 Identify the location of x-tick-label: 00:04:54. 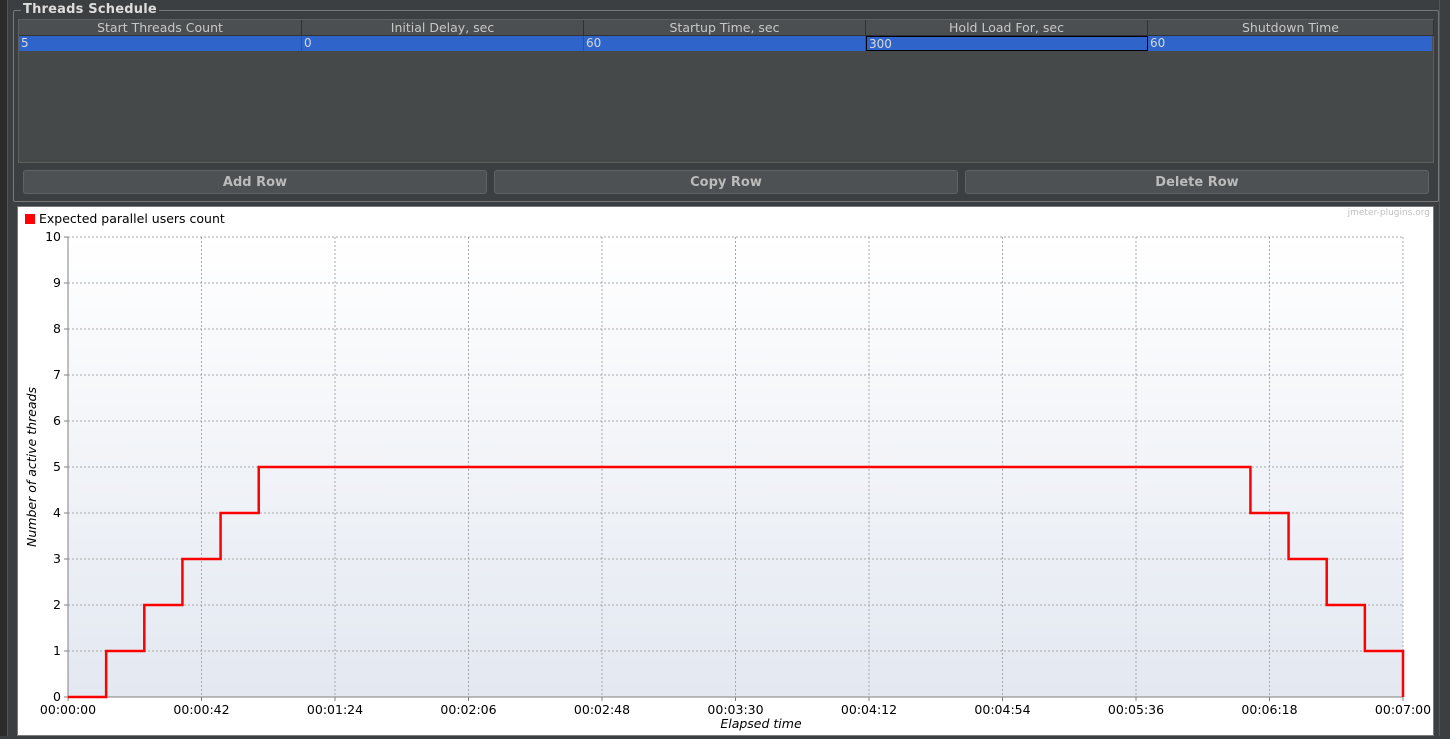
(1002, 709).